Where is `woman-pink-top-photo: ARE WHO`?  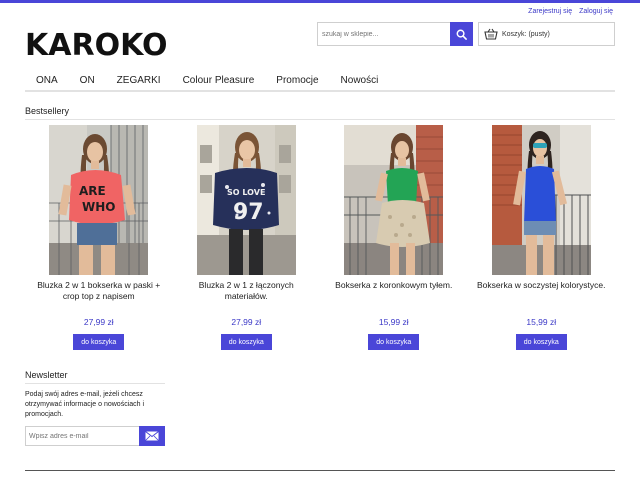
woman-pink-top-photo: ARE WHO is located at coordinates (99, 200).